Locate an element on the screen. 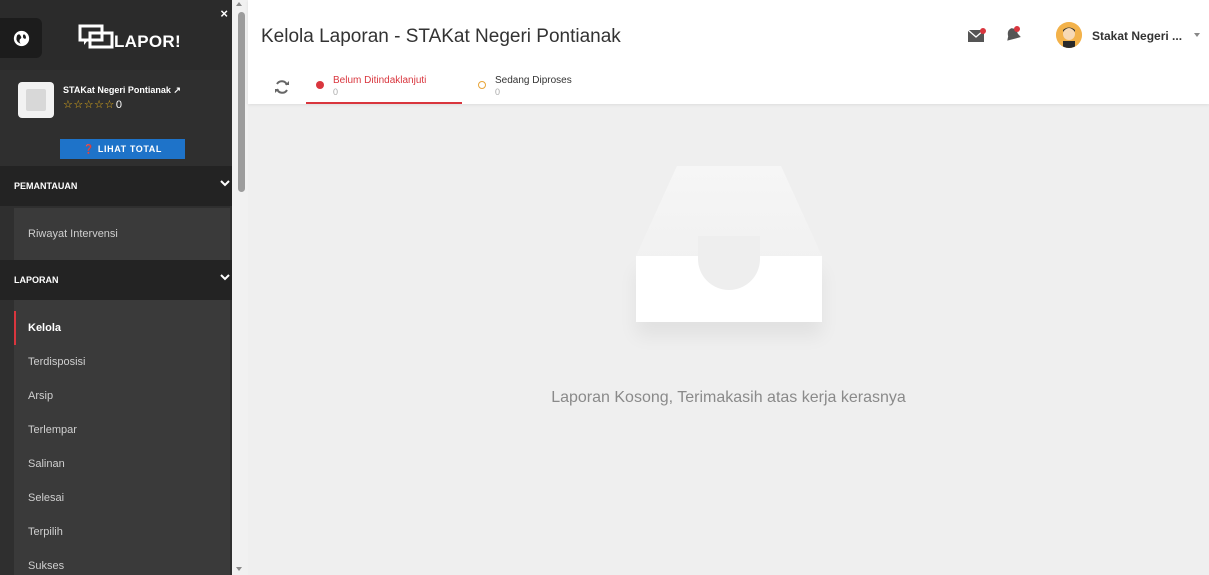  lihat-total-button: ❓ LIHAT TOTAL is located at coordinates (122, 149).